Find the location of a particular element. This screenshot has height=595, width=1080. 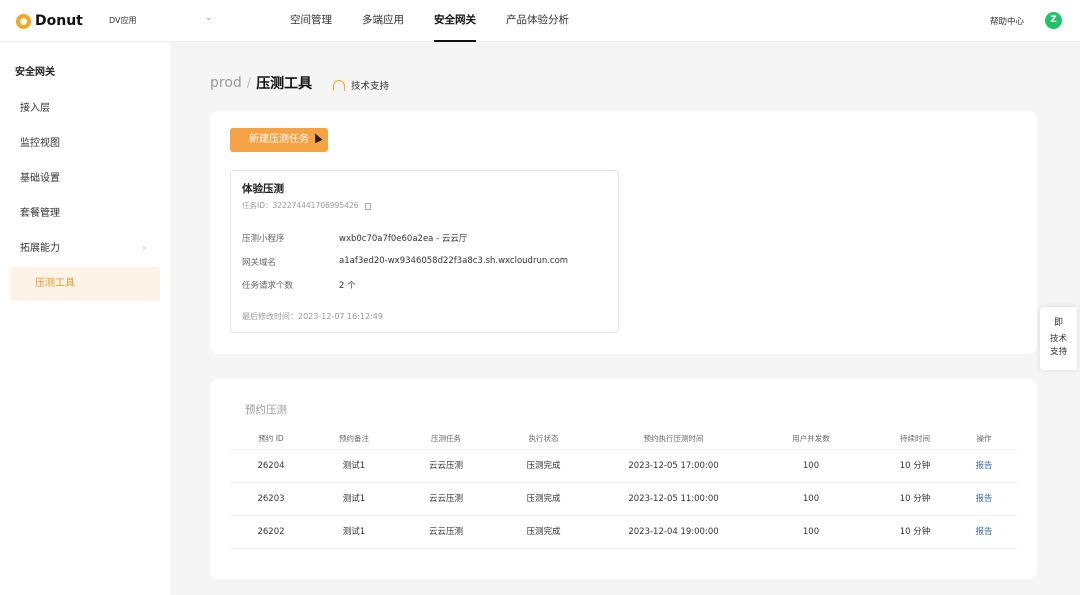

sidebar-item-label: 压测工具 is located at coordinates (55, 283).